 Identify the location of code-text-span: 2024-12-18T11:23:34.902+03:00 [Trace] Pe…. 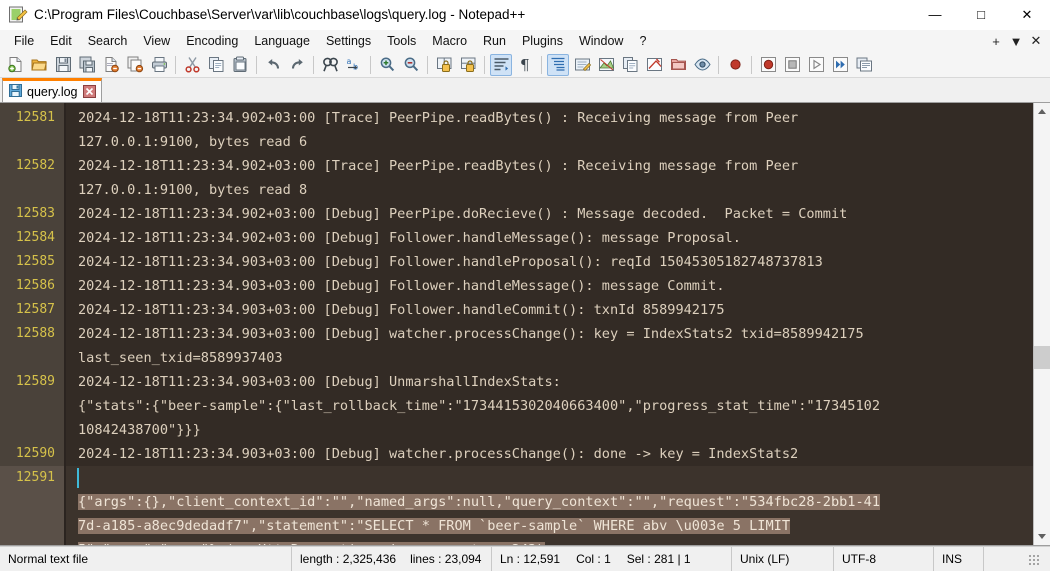
(438, 166).